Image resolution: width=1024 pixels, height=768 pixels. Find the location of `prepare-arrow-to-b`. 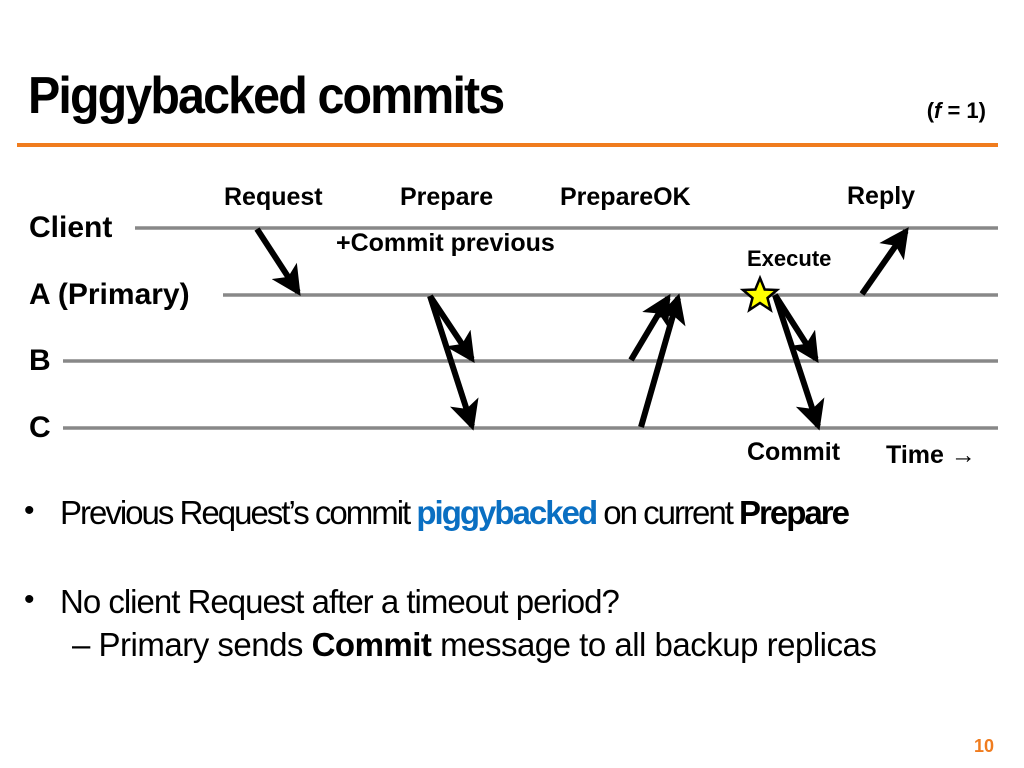

prepare-arrow-to-b is located at coordinates (451, 328).